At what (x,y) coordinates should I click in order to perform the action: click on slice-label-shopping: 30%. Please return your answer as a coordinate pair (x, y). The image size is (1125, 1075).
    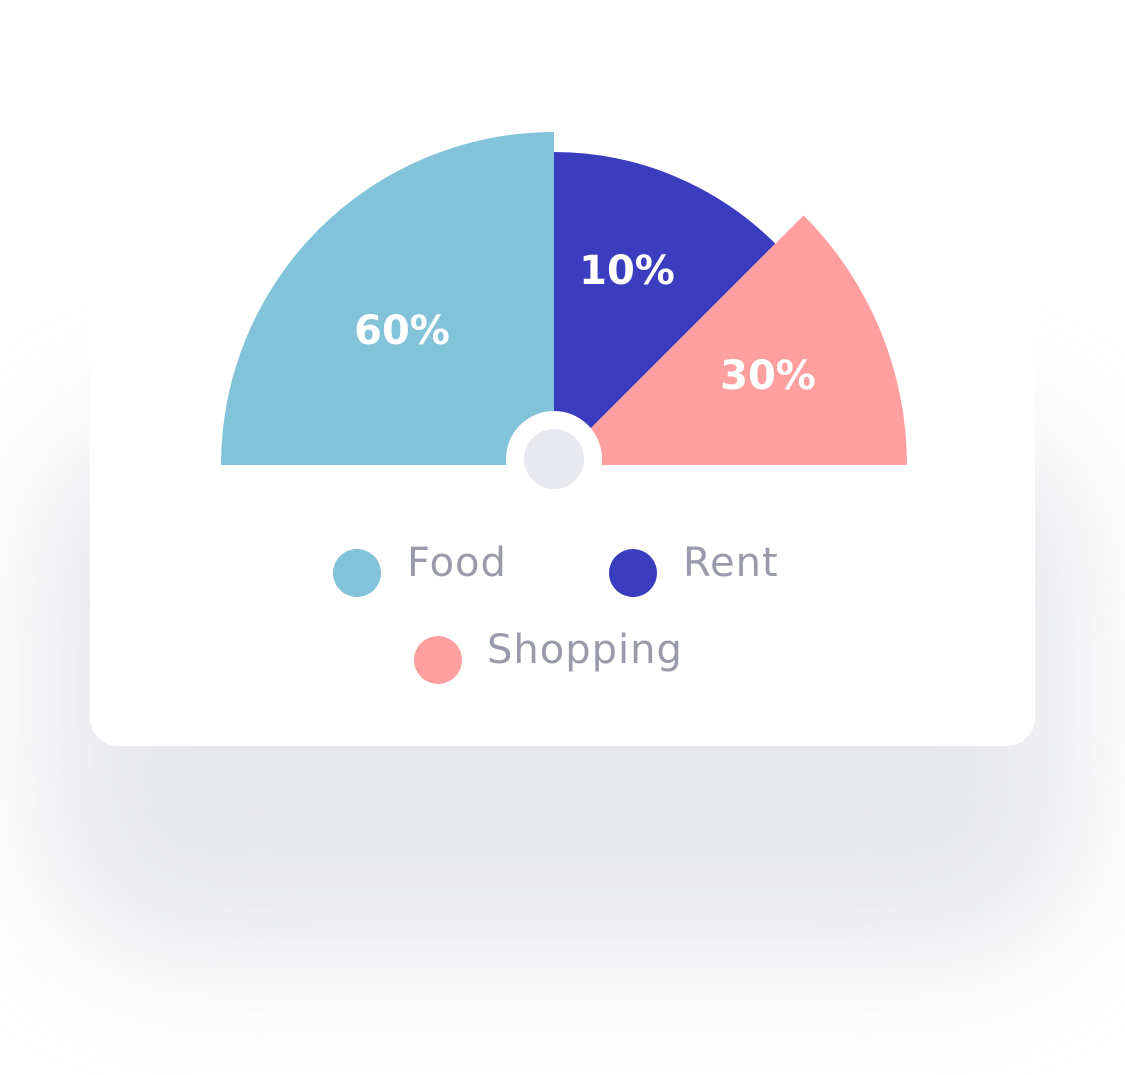
    Looking at the image, I should click on (768, 376).